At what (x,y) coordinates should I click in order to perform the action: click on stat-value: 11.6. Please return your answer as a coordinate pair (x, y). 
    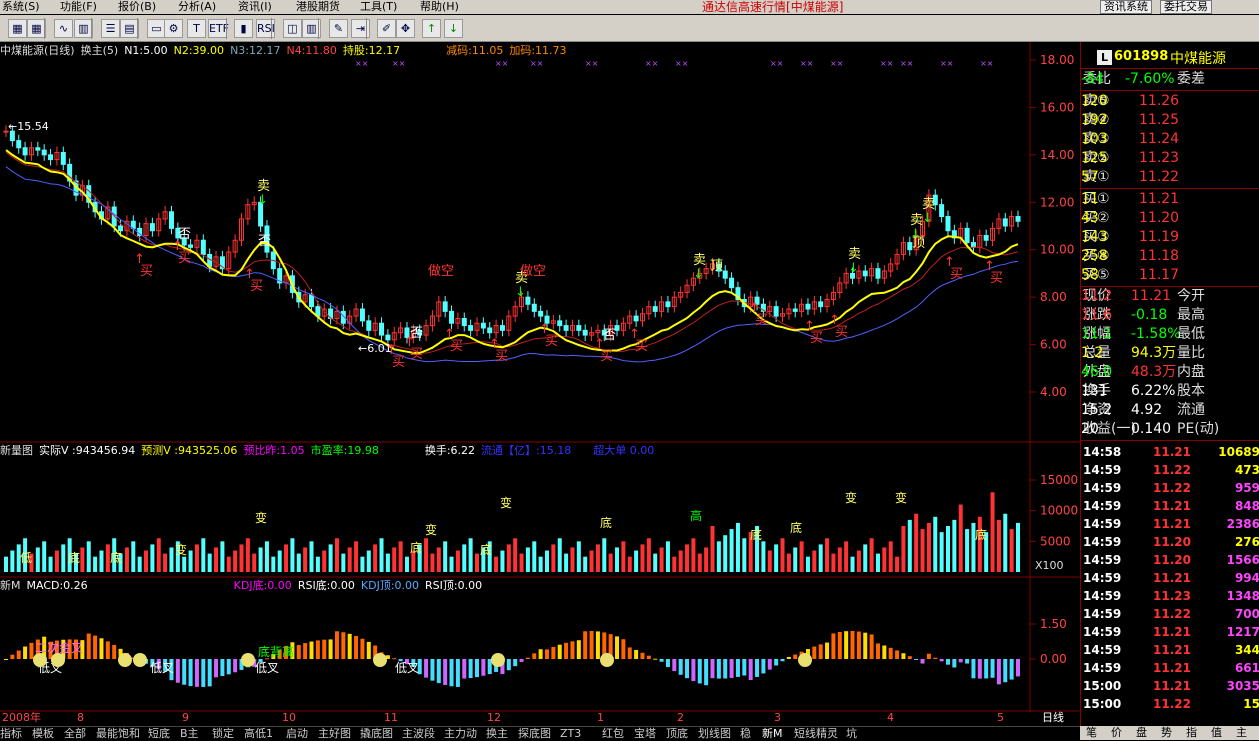
    Looking at the image, I should click on (1097, 315).